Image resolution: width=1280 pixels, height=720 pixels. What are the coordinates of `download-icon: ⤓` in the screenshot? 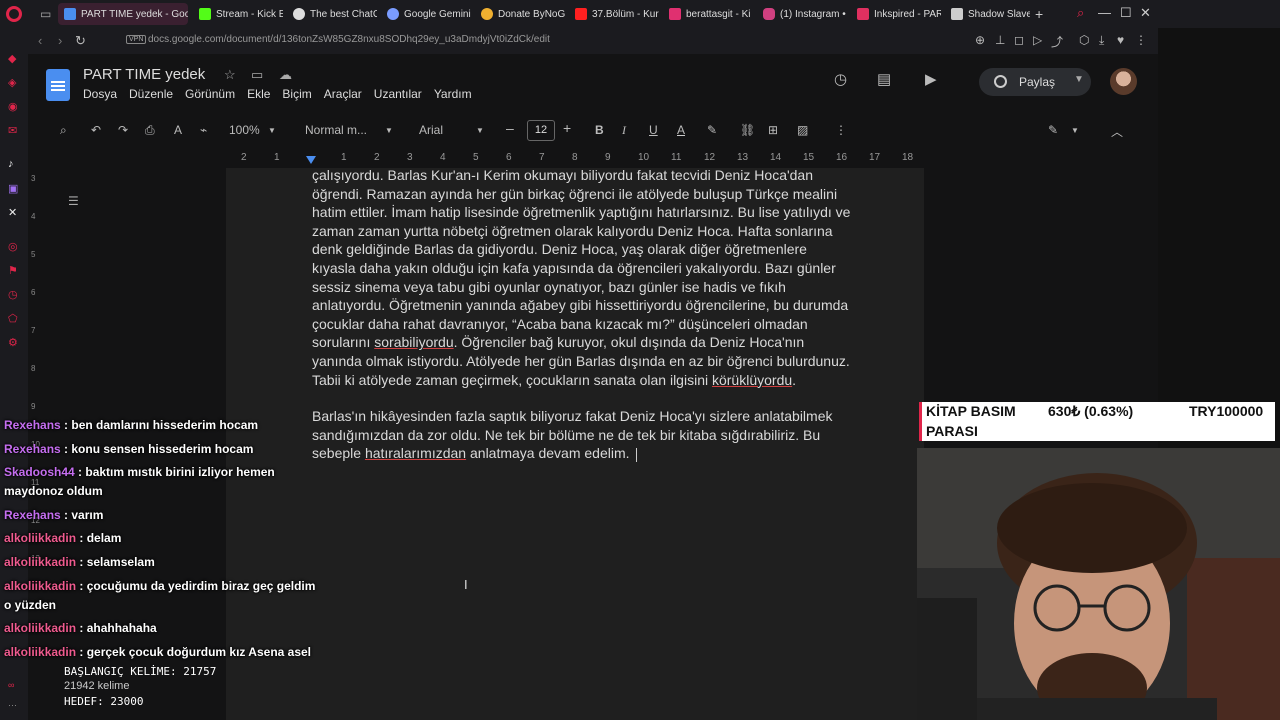 It's located at (1101, 40).